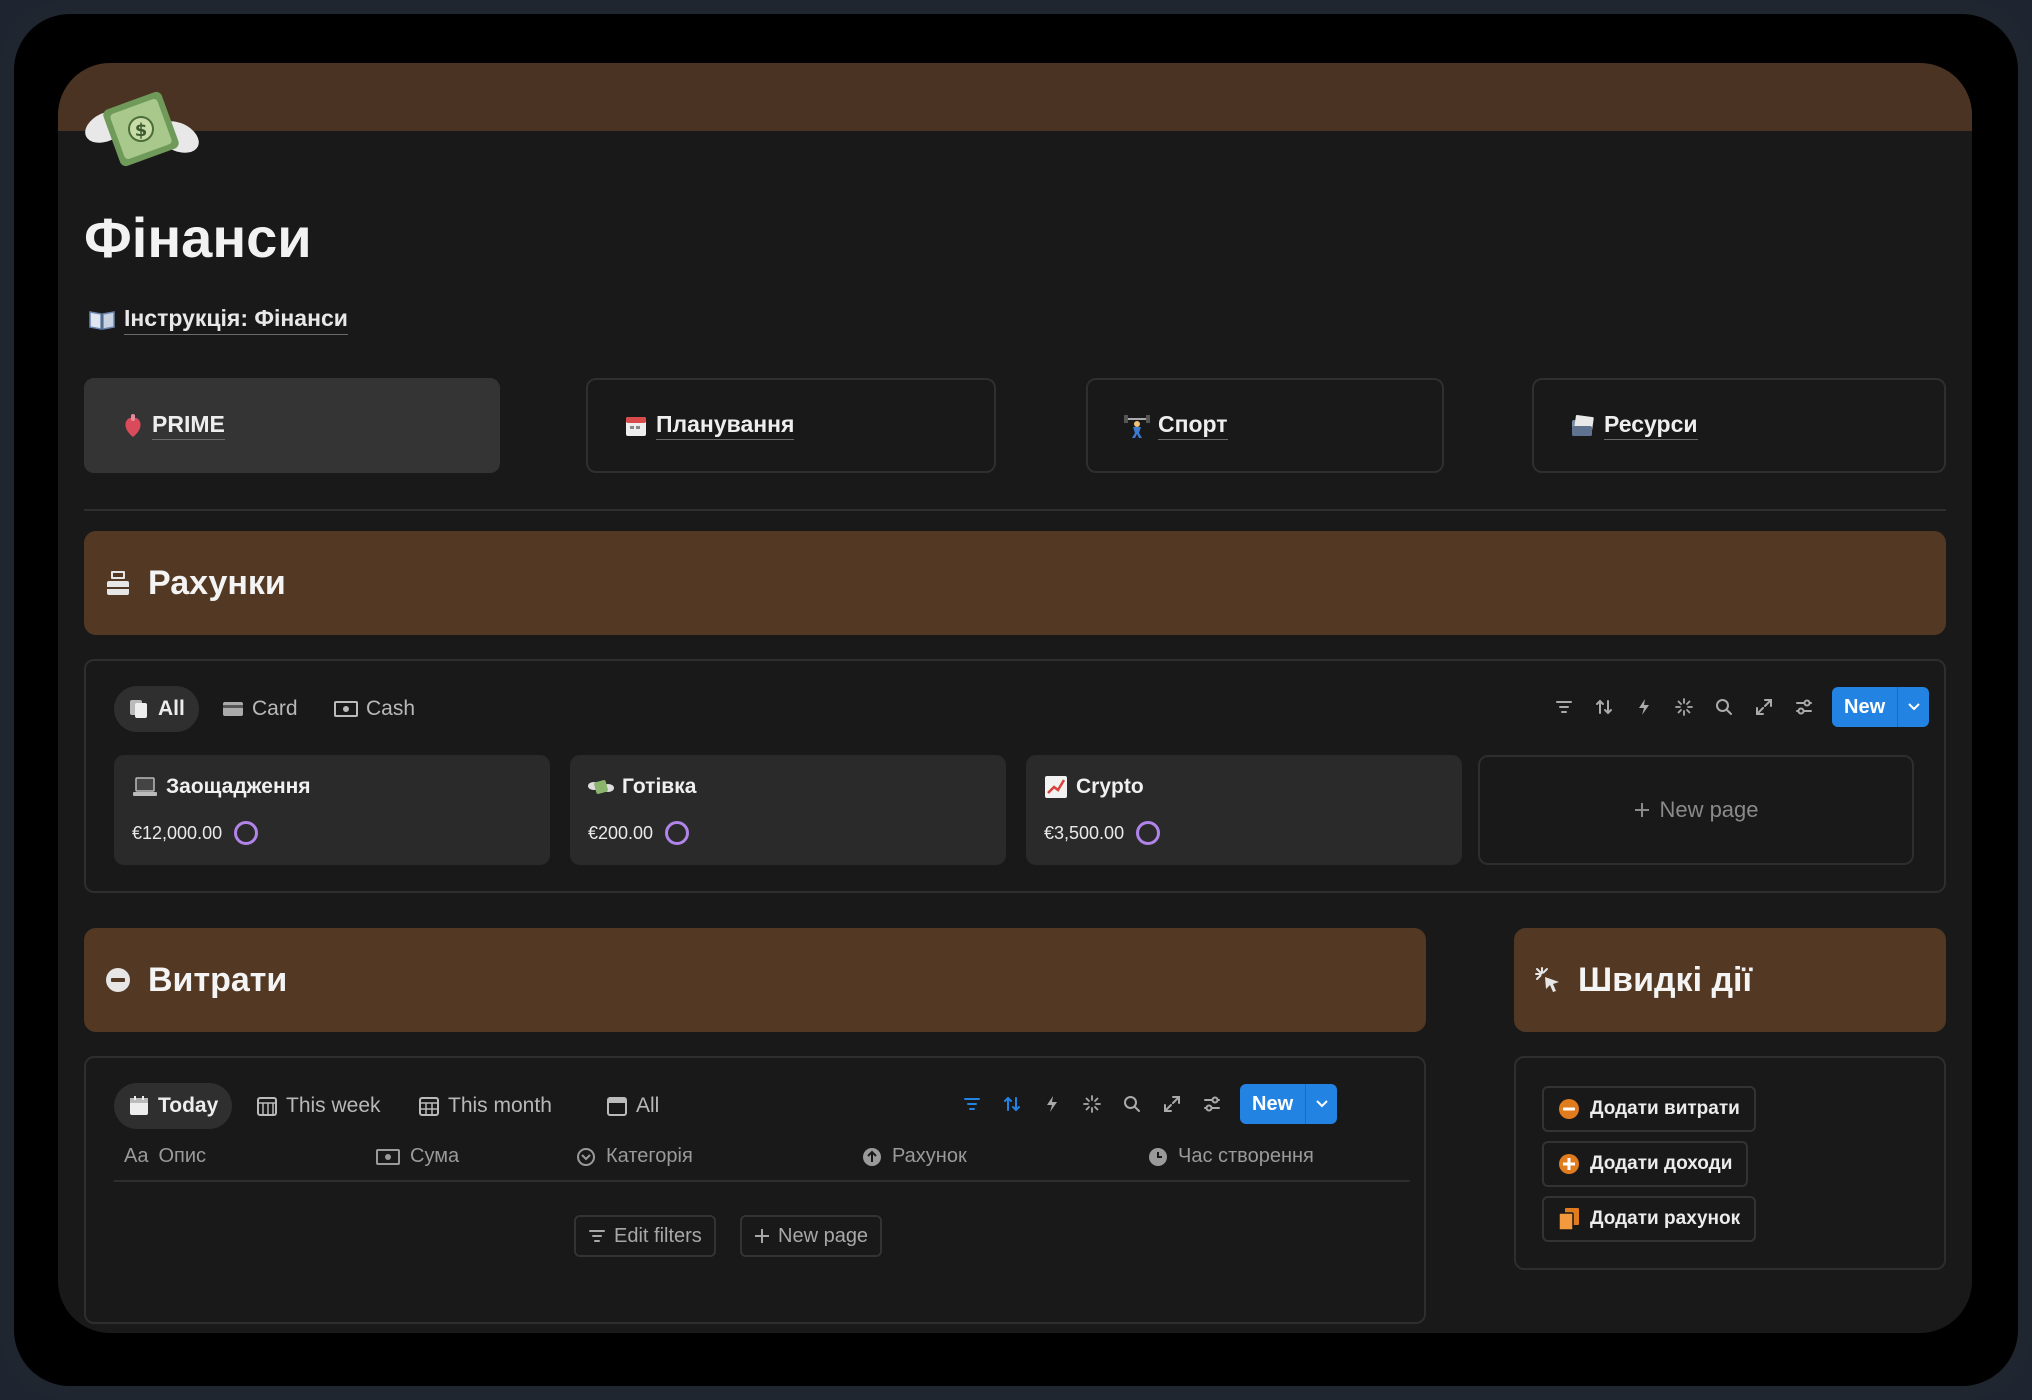 The width and height of the screenshot is (2032, 1400). Describe the element at coordinates (1193, 425) in the screenshot. I see `nav-button-label: Спорт` at that location.